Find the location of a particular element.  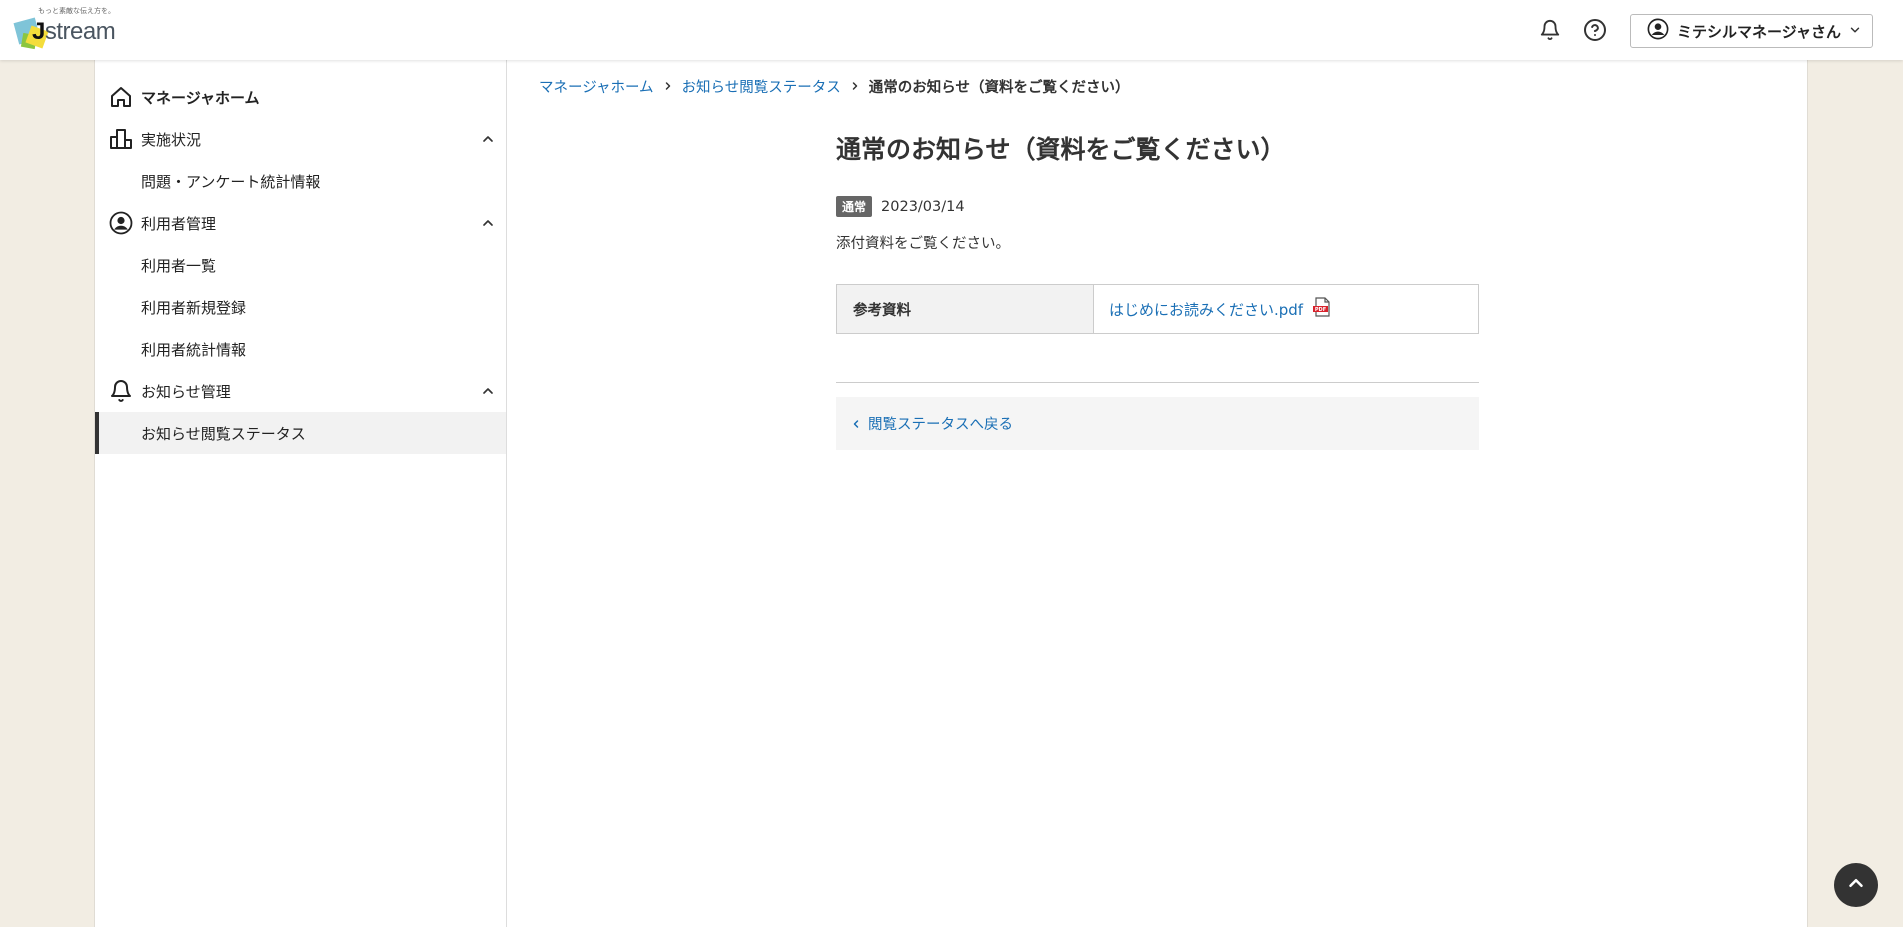

breadcrumb-link-home: マネージャホーム is located at coordinates (596, 86).